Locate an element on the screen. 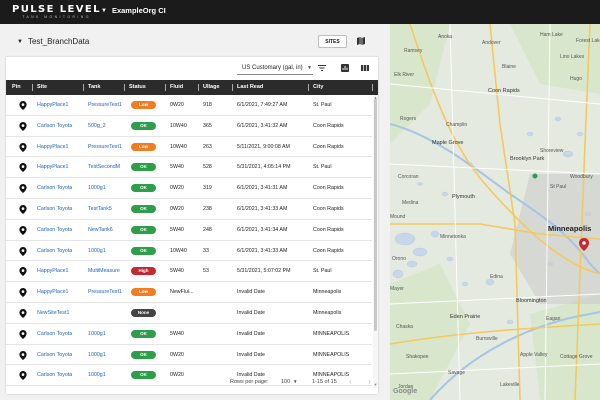  vertical-scrollbar: ▲ ▼ is located at coordinates (375, 241).